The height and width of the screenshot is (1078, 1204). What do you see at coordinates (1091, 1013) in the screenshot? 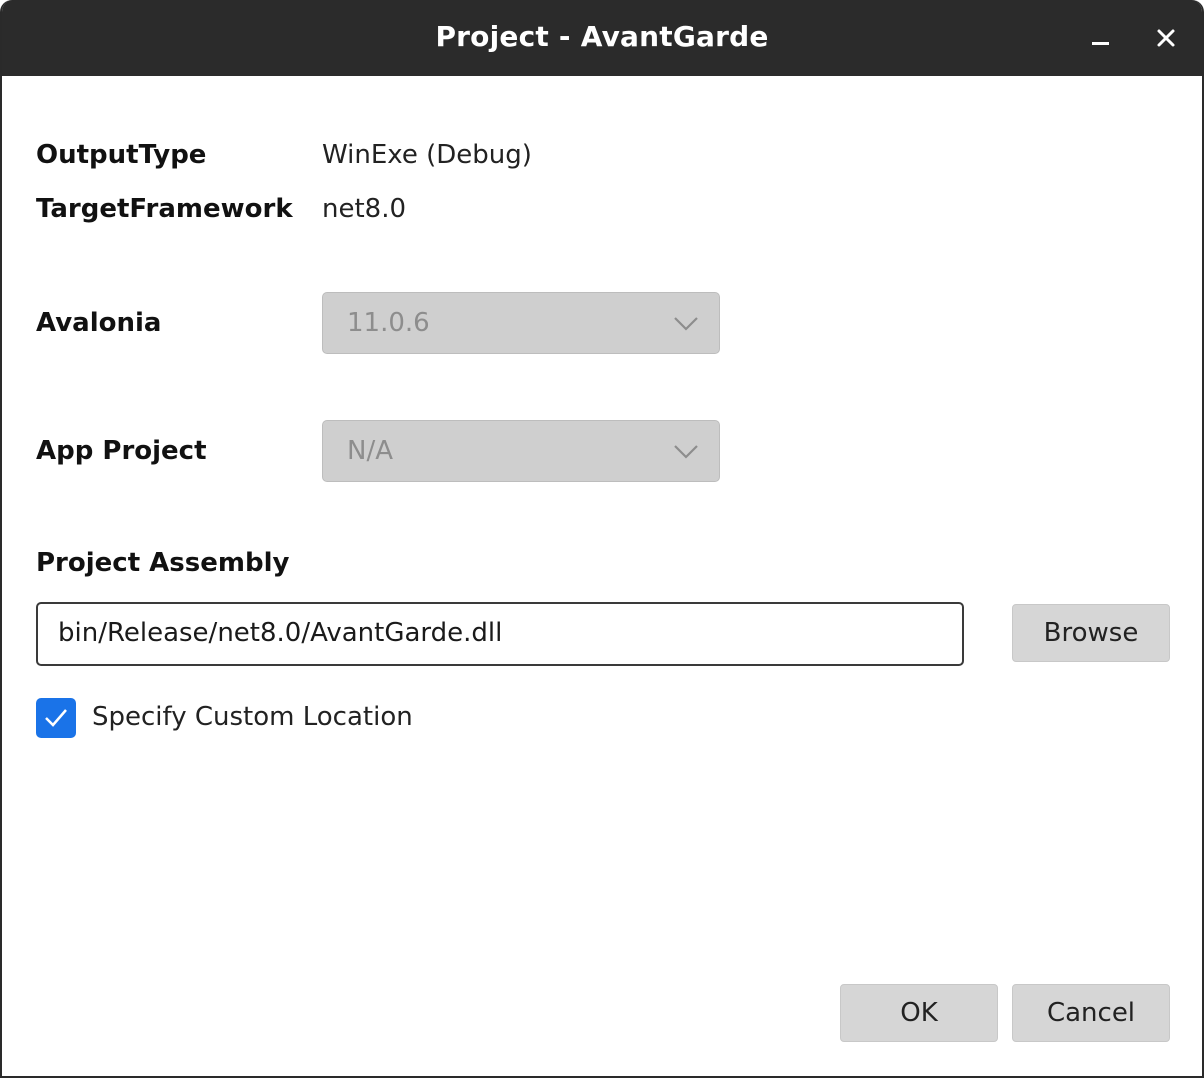
I see `cancel-button: Cancel` at bounding box center [1091, 1013].